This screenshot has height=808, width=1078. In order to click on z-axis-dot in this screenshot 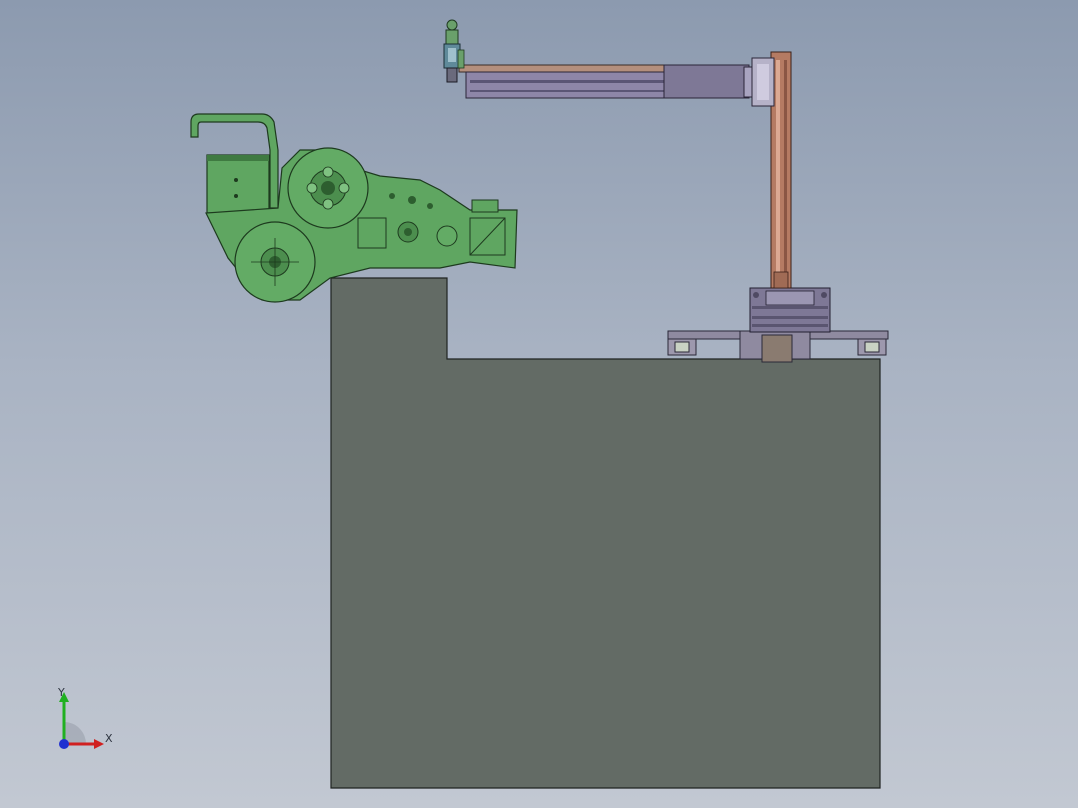, I will do `click(64, 744)`.